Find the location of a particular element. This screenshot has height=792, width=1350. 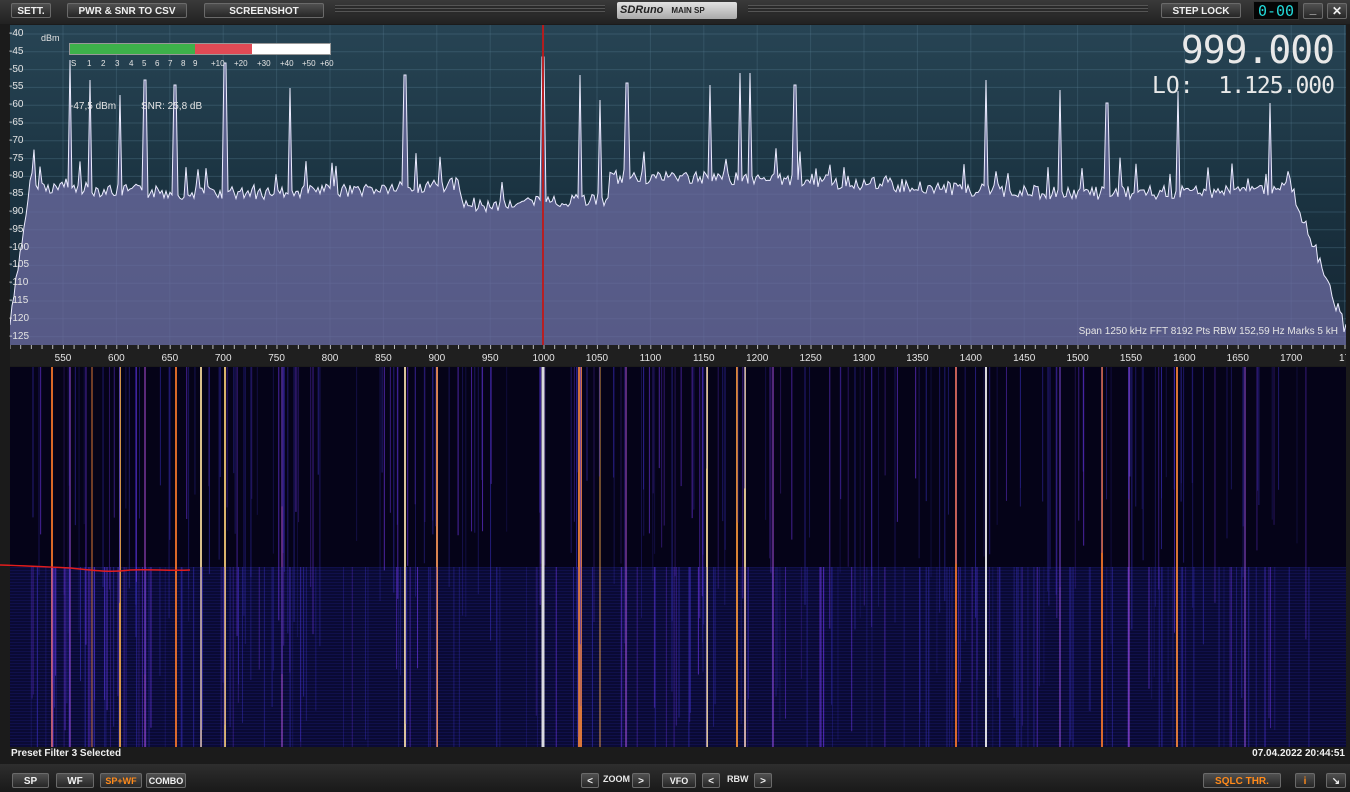

frequency-tick-label: 1150 is located at coordinates (704, 358).